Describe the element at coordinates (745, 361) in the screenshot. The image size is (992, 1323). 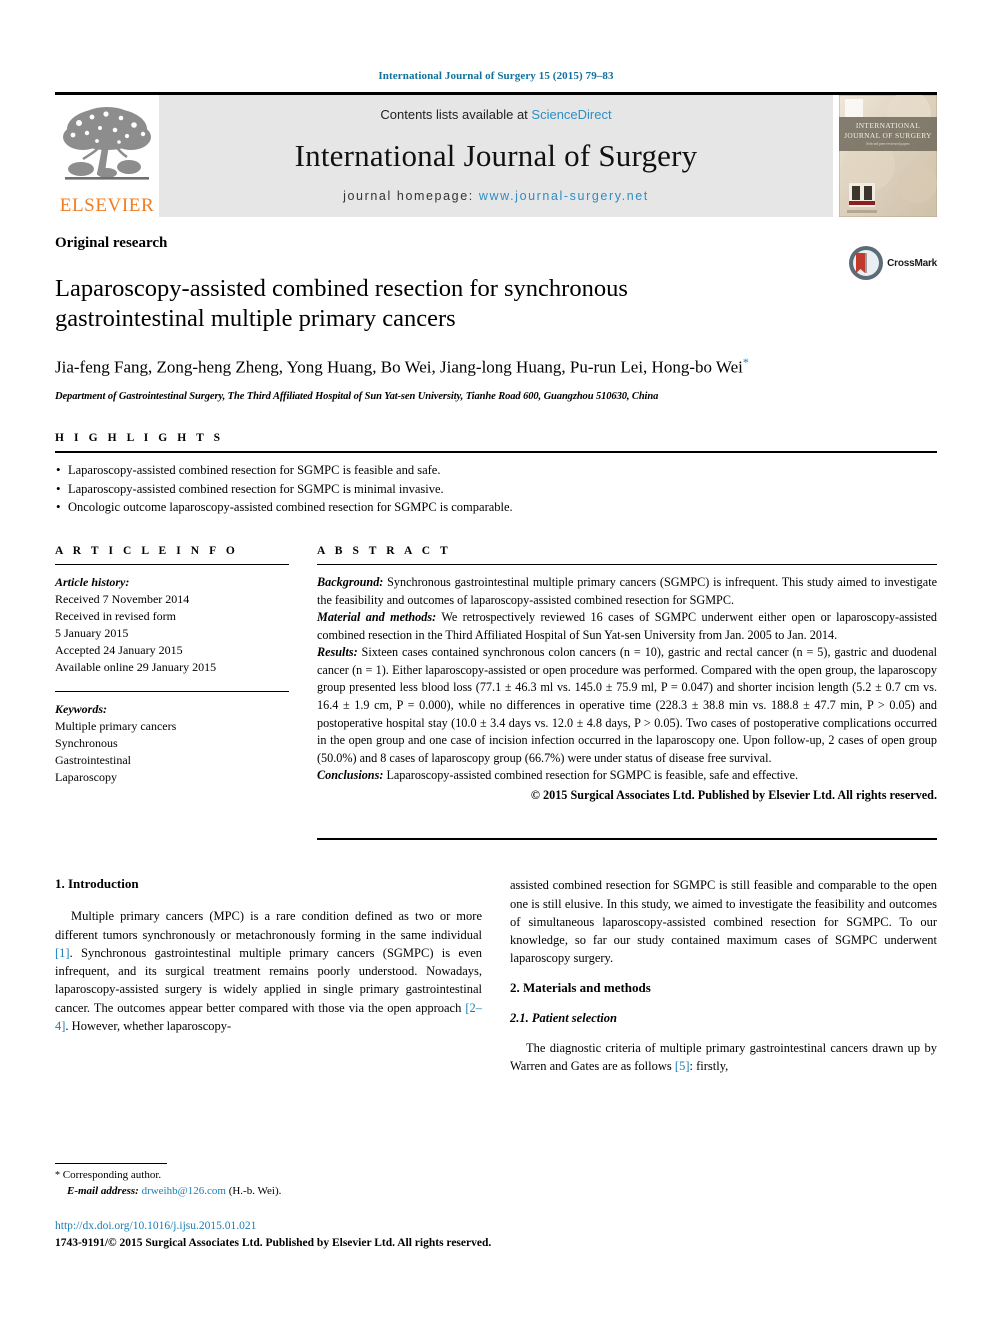
I see `corresponding-author-marker: *` at that location.